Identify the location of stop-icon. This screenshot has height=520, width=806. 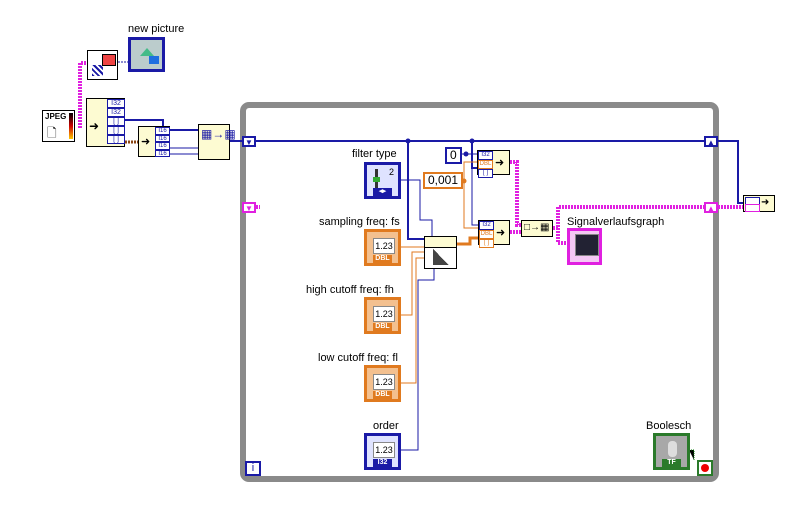
(705, 468).